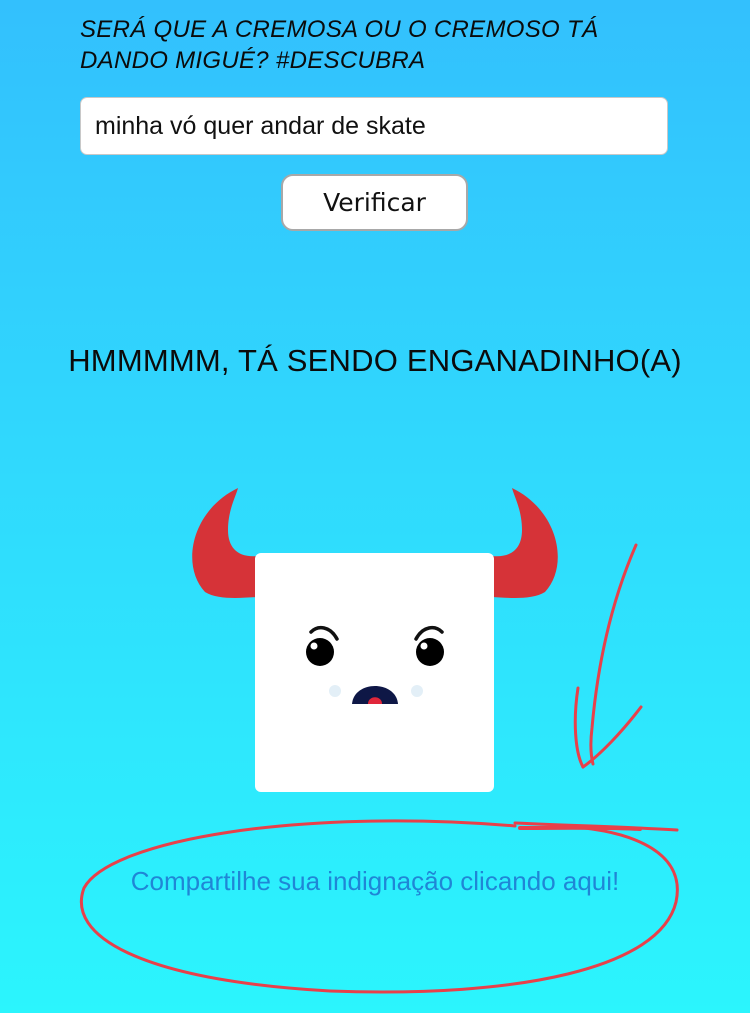 Image resolution: width=750 pixels, height=1013 pixels. I want to click on verify-button: Verificar, so click(374, 202).